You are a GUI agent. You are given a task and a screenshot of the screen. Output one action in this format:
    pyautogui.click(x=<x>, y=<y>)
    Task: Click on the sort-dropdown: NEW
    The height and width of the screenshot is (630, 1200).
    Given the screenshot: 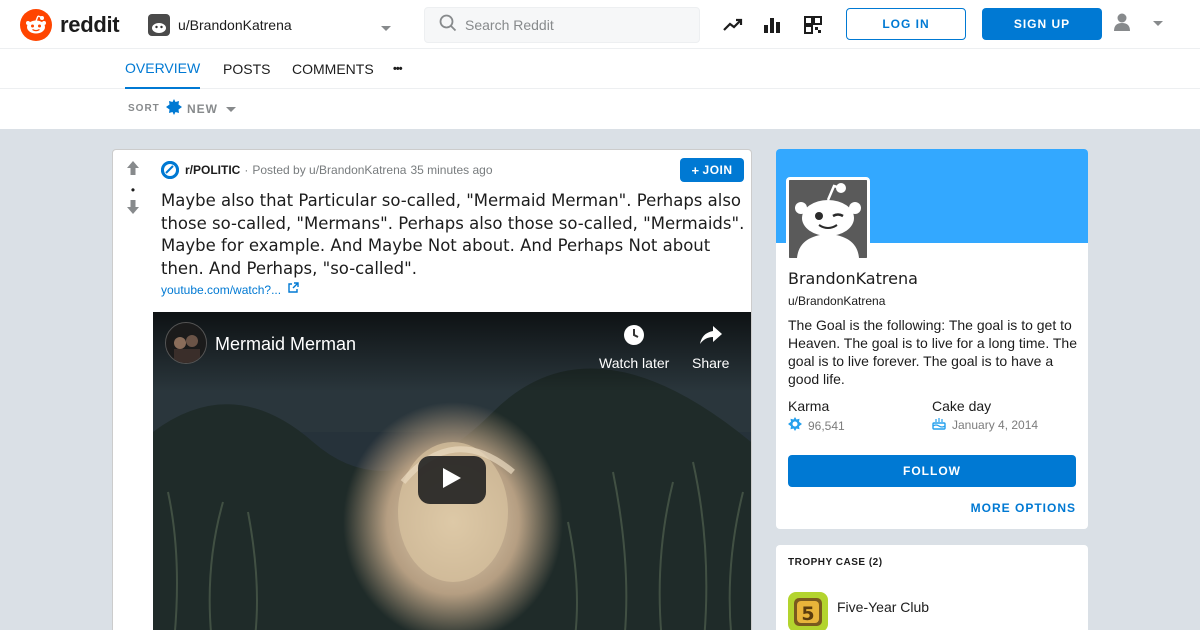 What is the action you would take?
    pyautogui.click(x=201, y=109)
    